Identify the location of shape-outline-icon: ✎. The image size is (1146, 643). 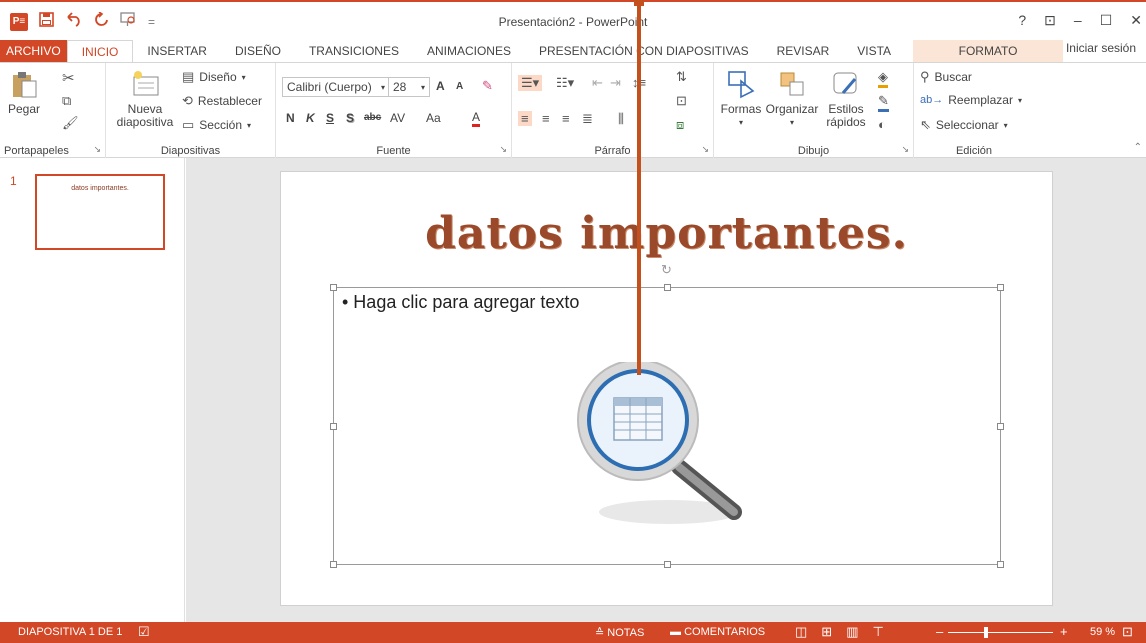
(883, 102).